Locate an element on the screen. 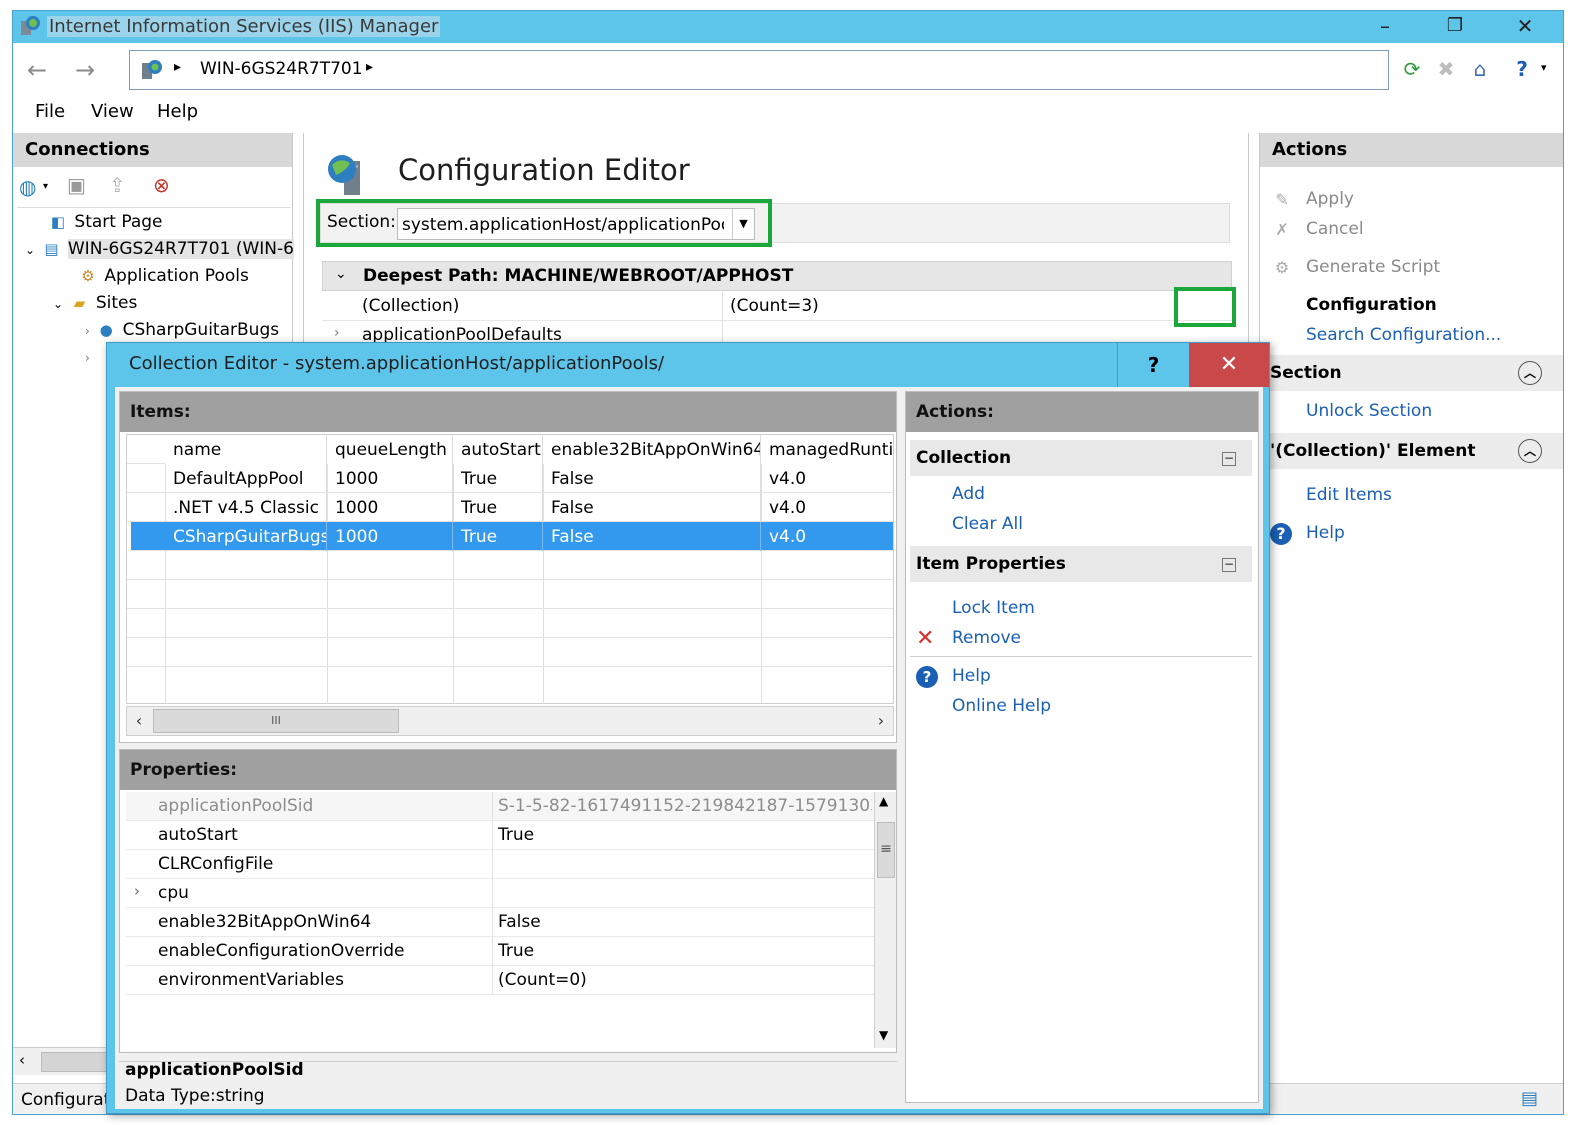 This screenshot has height=1125, width=1576. home-icon: ⌂ is located at coordinates (1480, 69).